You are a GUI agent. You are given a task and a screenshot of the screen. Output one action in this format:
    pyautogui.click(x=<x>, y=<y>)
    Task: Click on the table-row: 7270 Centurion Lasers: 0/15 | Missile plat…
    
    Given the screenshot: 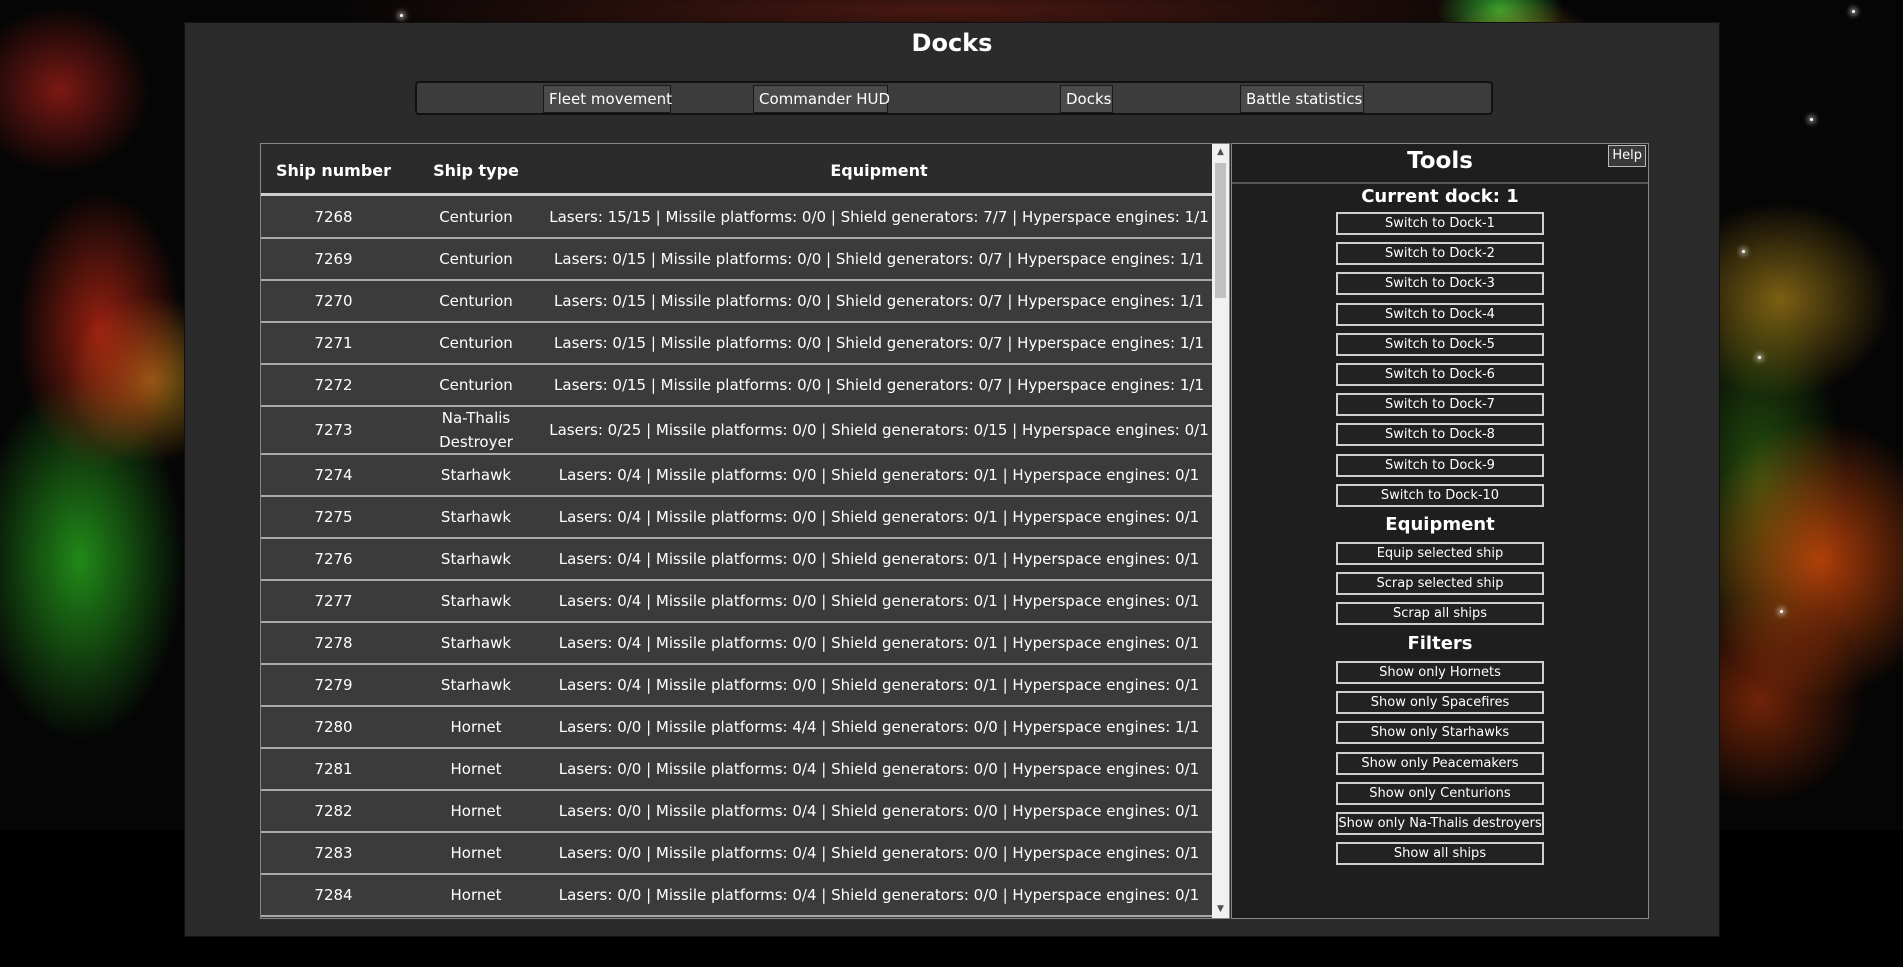 What is the action you would take?
    pyautogui.click(x=736, y=302)
    